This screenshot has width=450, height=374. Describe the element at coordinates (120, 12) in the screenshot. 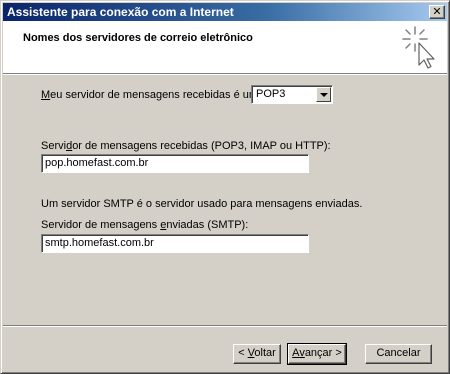

I see `window-title: Assistente para conexão com a Internet` at that location.